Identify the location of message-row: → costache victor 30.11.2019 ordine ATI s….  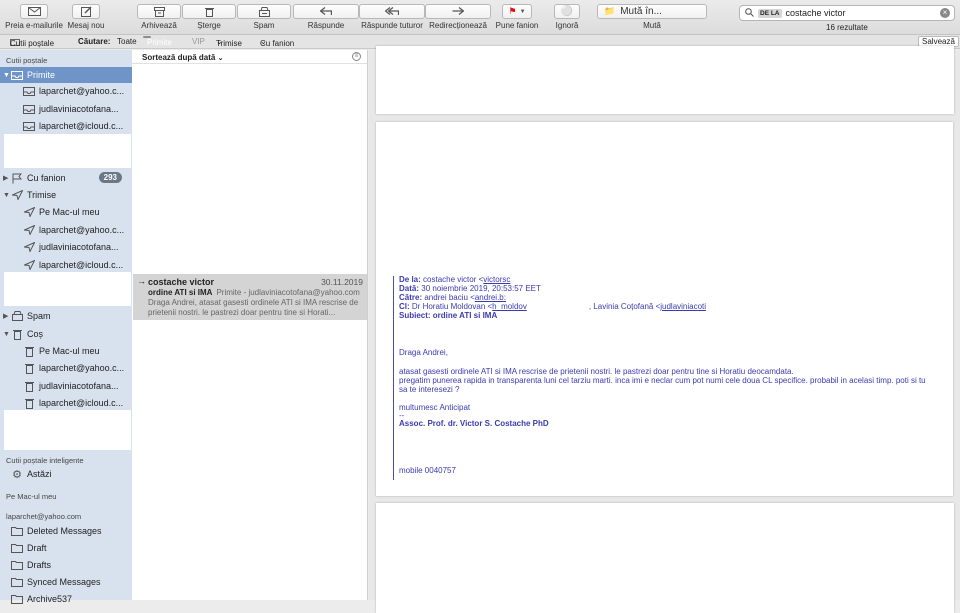
(250, 297).